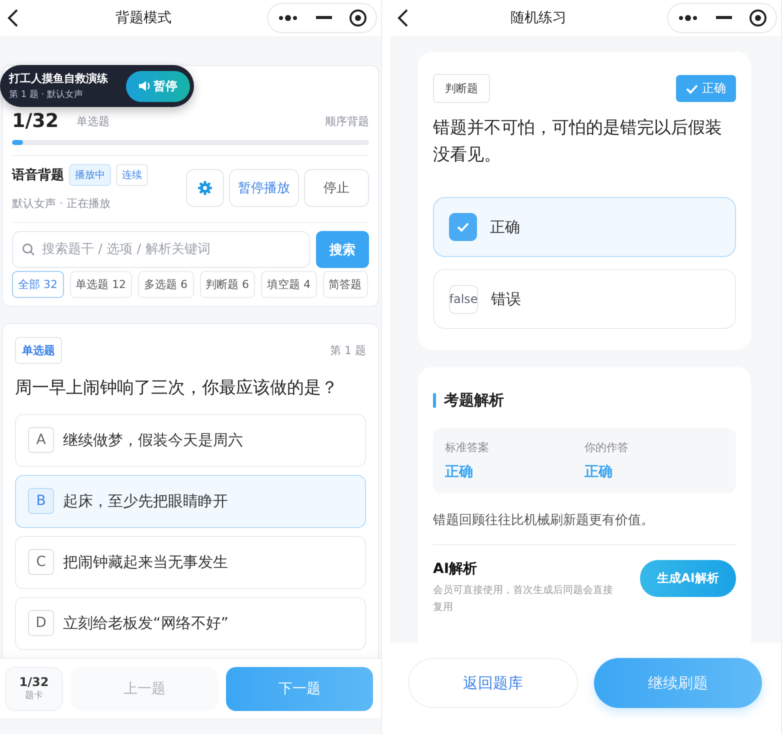 This screenshot has height=734, width=782. What do you see at coordinates (227, 284) in the screenshot?
I see `filter-chip: 判断题 6` at bounding box center [227, 284].